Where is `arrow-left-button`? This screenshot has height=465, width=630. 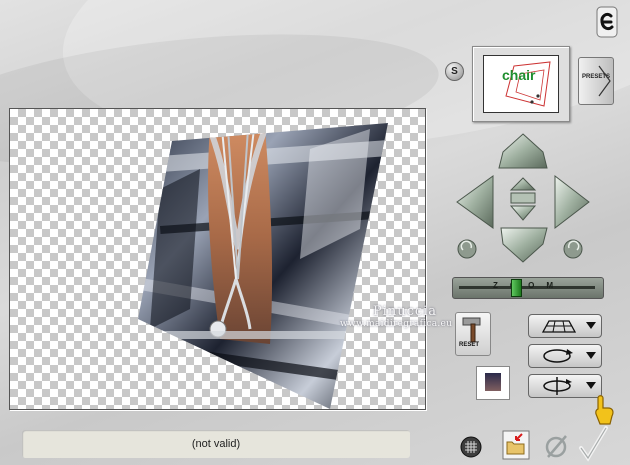 arrow-left-button is located at coordinates (475, 202).